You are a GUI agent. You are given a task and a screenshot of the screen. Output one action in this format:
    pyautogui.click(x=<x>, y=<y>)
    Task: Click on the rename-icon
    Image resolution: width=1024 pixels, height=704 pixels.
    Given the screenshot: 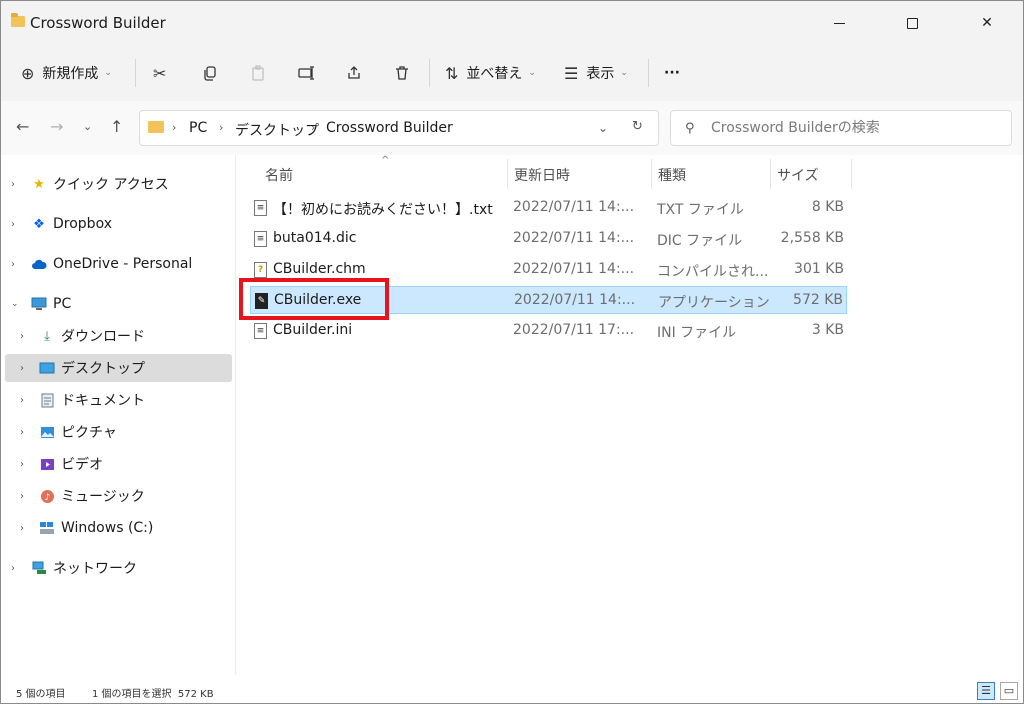 What is the action you would take?
    pyautogui.click(x=306, y=73)
    